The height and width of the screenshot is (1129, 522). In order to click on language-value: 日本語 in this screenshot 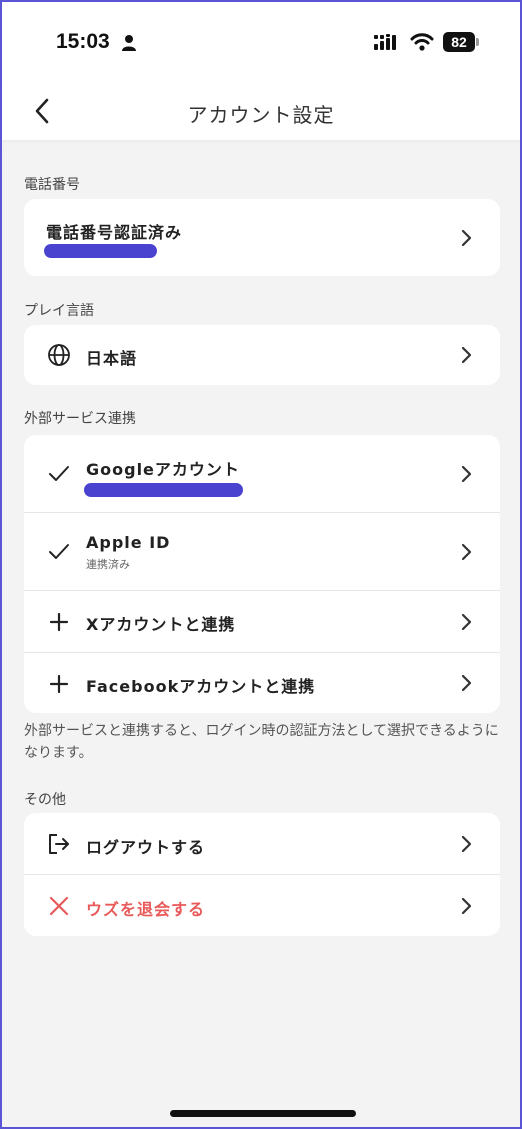, I will do `click(112, 358)`.